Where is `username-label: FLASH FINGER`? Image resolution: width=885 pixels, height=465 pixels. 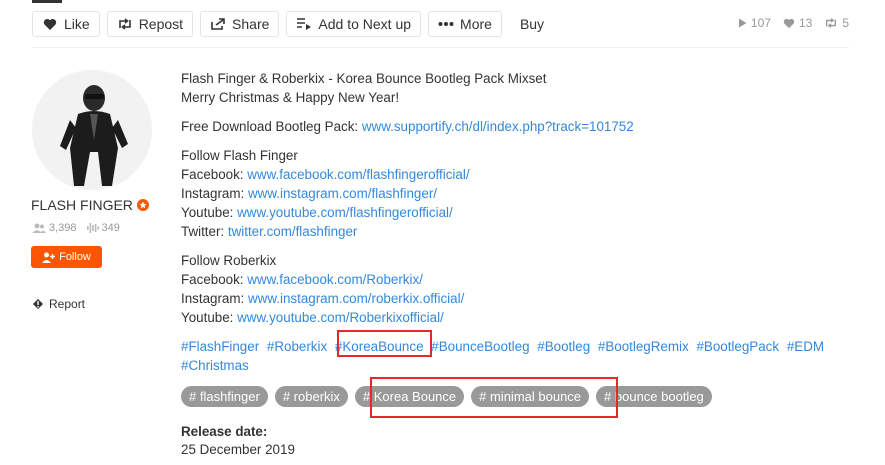 username-label: FLASH FINGER is located at coordinates (82, 205).